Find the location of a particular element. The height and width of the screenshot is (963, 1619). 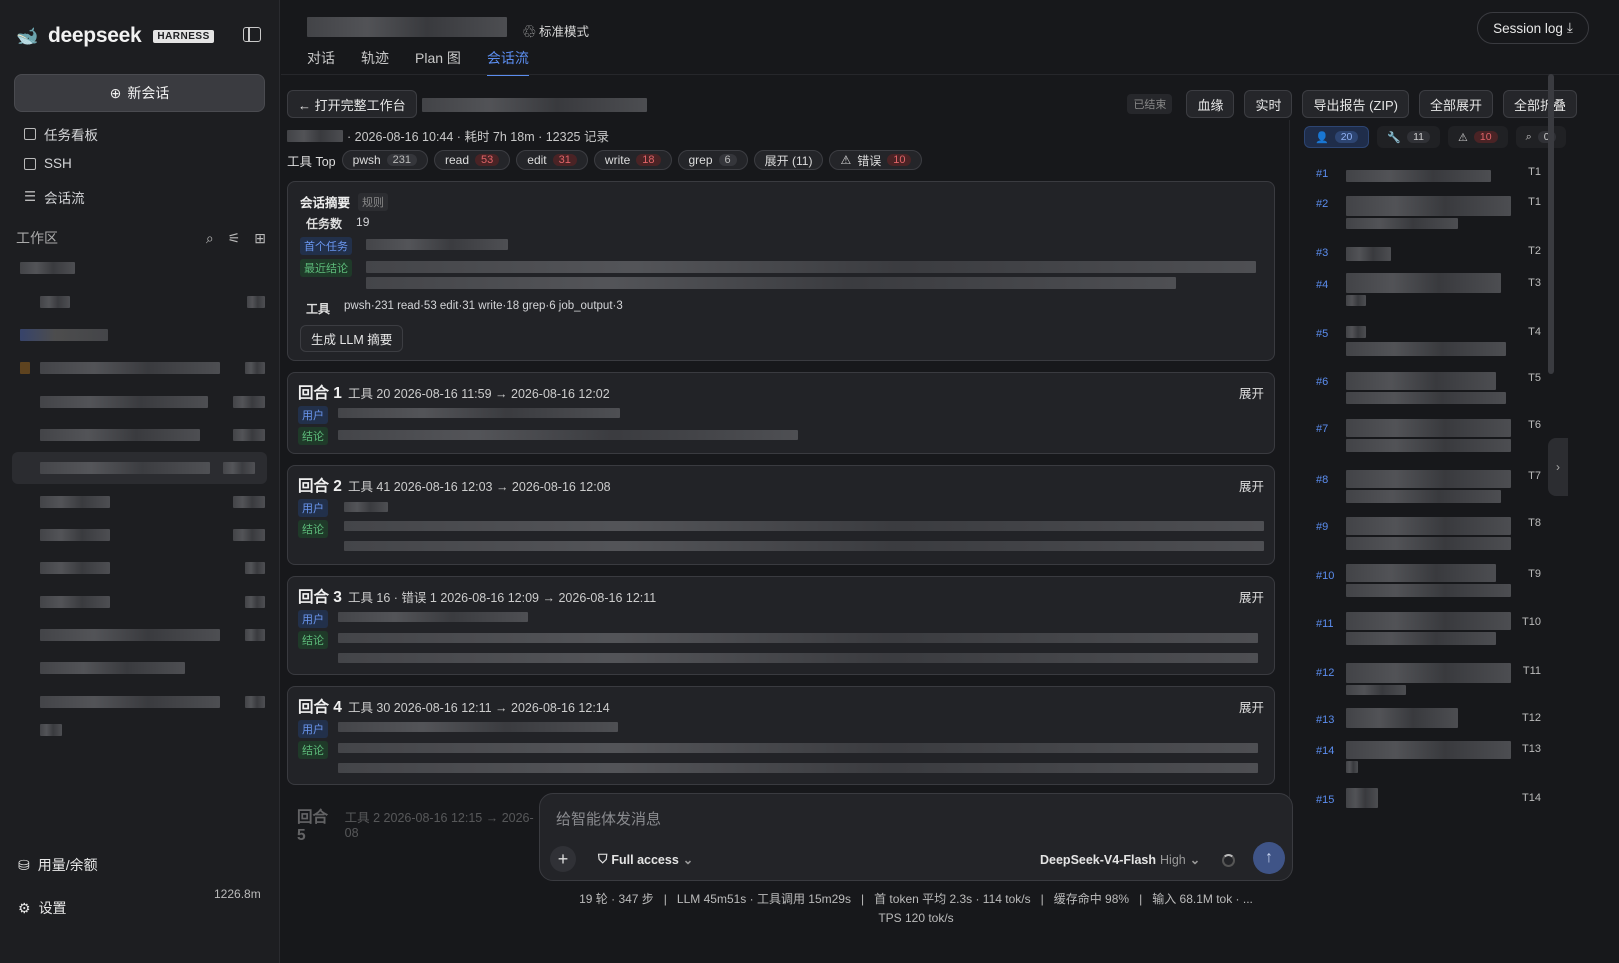

new-chat-button: ⊕ 新会话 is located at coordinates (139, 93).